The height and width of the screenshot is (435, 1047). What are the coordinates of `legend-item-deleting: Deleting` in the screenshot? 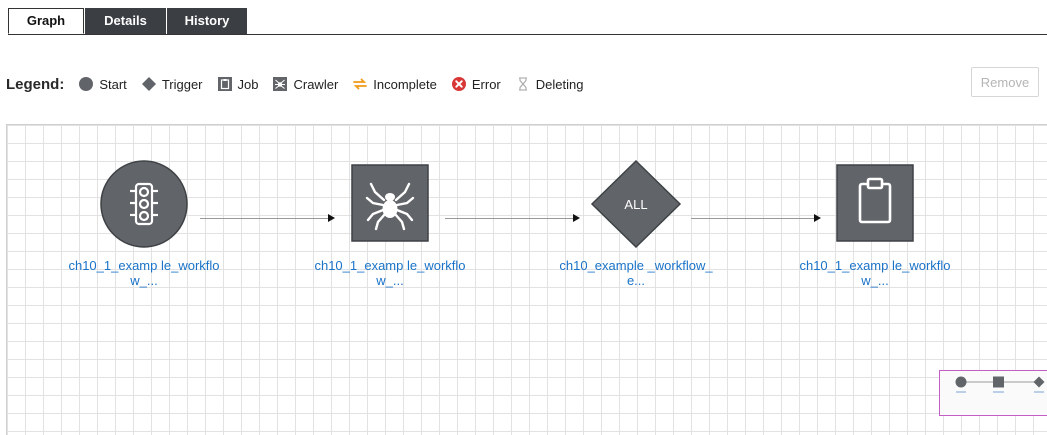 It's located at (549, 84).